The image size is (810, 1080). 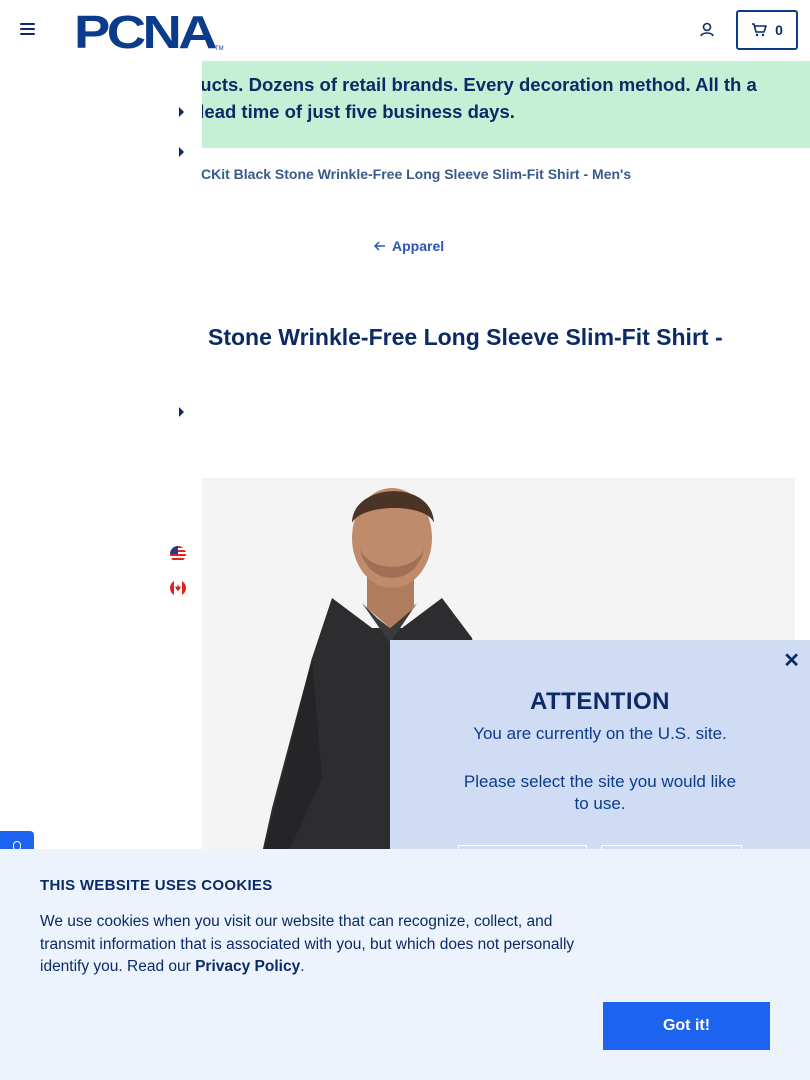 I want to click on modal-current-site-text: You are currently on the U.S. site., so click(x=600, y=733).